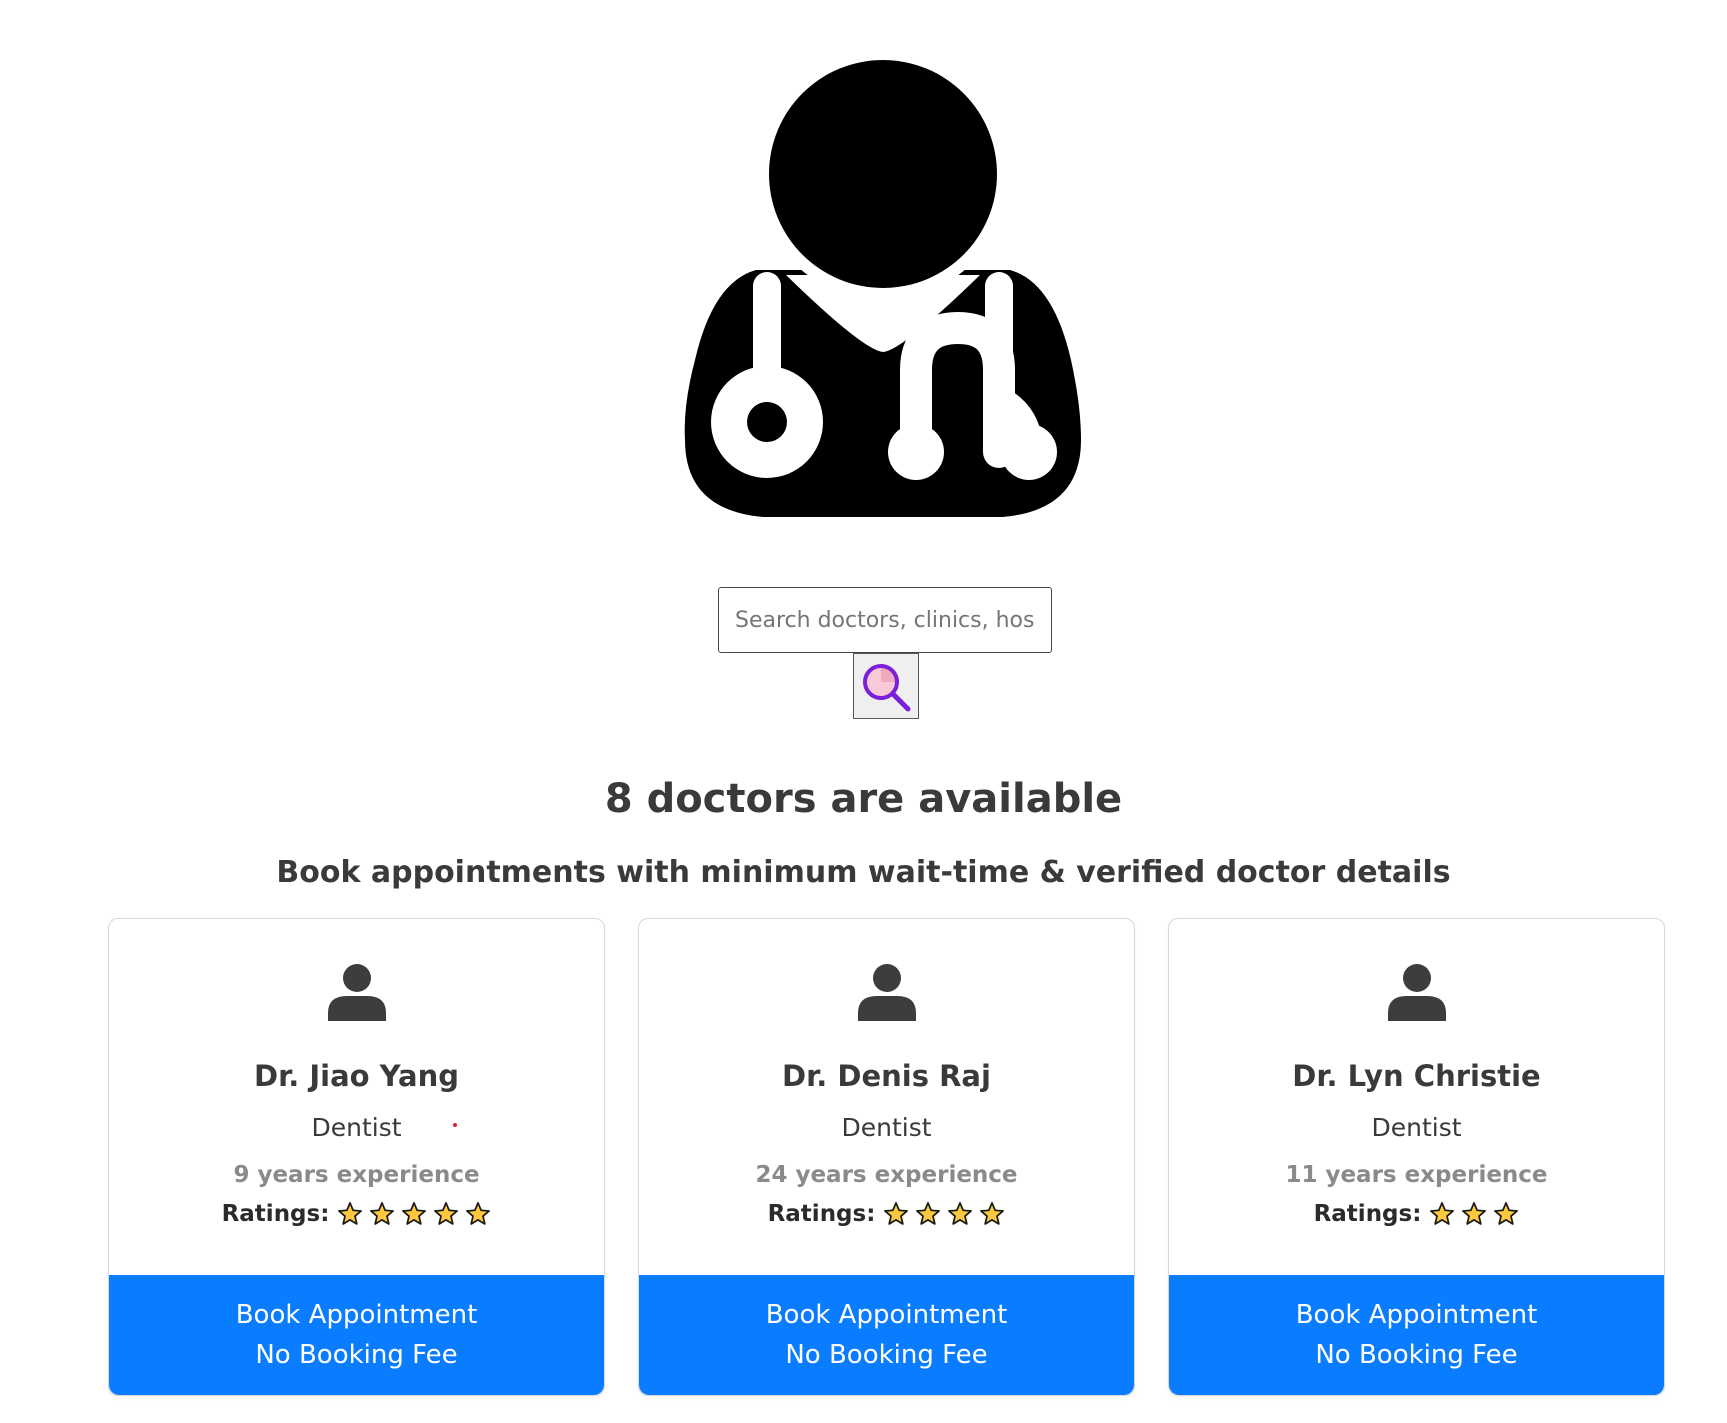 The image size is (1727, 1423). Describe the element at coordinates (886, 1175) in the screenshot. I see `doctor-experience: 24 years experience` at that location.